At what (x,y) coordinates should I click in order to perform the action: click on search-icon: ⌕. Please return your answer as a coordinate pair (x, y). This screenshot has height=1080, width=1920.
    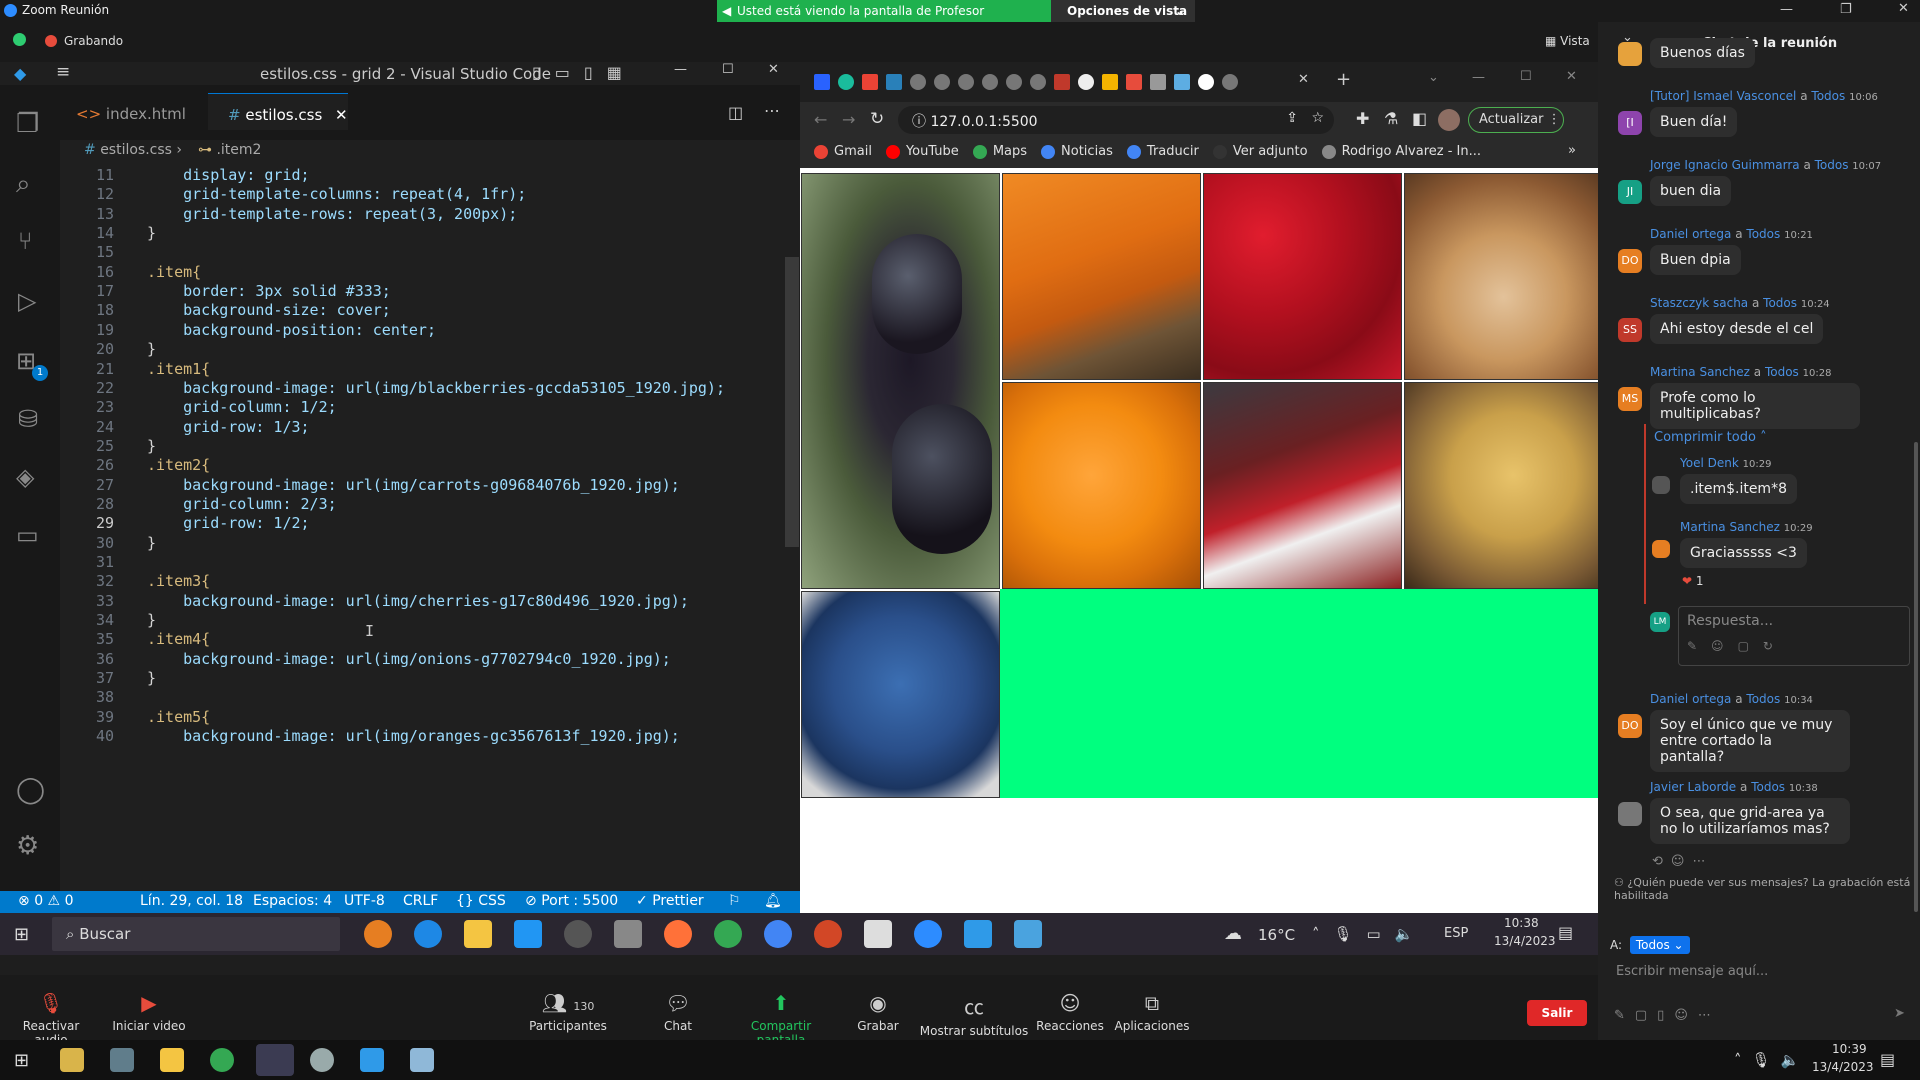
    Looking at the image, I should click on (23, 184).